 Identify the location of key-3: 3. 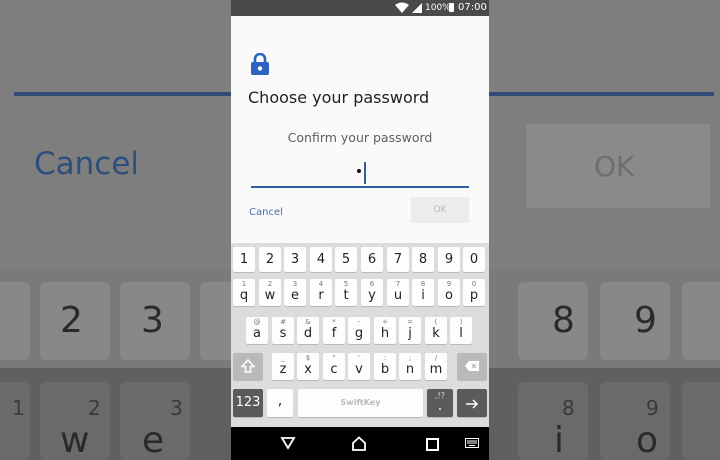
(295, 259).